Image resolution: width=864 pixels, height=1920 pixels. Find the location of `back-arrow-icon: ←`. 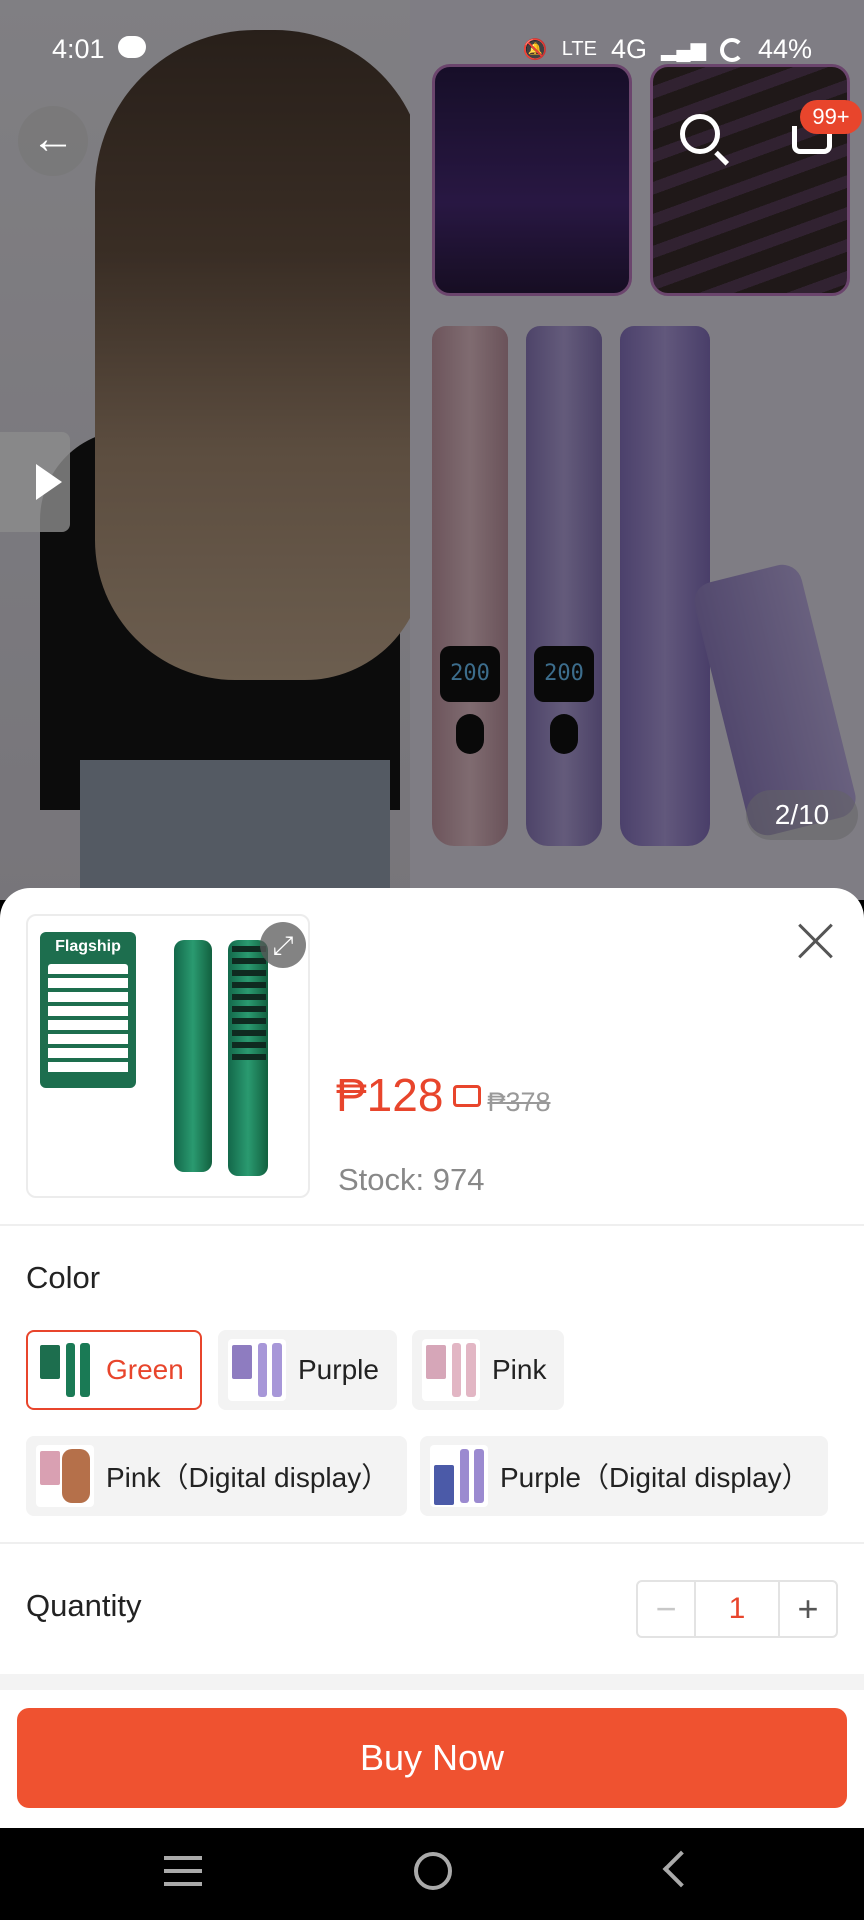

back-arrow-icon: ← is located at coordinates (53, 141).